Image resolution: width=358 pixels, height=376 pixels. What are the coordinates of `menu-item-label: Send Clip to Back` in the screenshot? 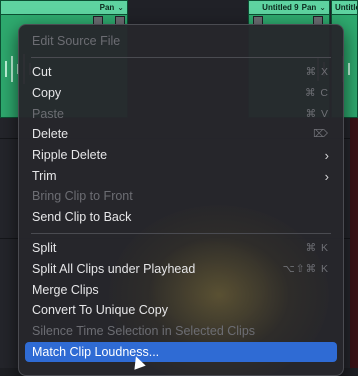 It's located at (82, 217).